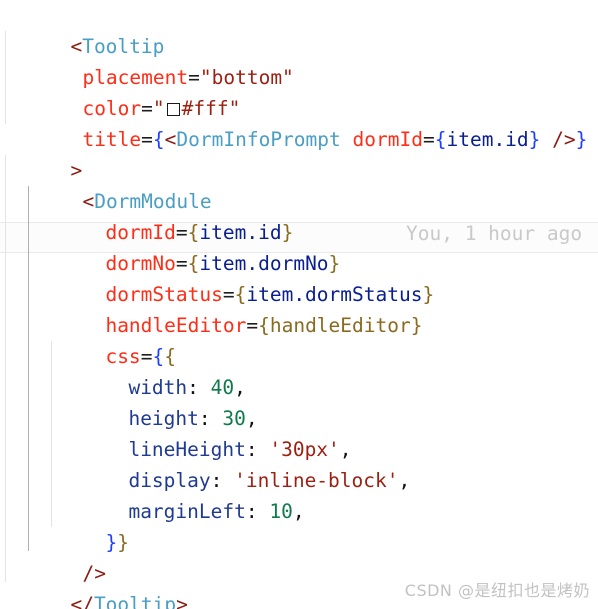 The height and width of the screenshot is (609, 598). Describe the element at coordinates (299, 525) in the screenshot. I see `code-line-17: }}` at that location.